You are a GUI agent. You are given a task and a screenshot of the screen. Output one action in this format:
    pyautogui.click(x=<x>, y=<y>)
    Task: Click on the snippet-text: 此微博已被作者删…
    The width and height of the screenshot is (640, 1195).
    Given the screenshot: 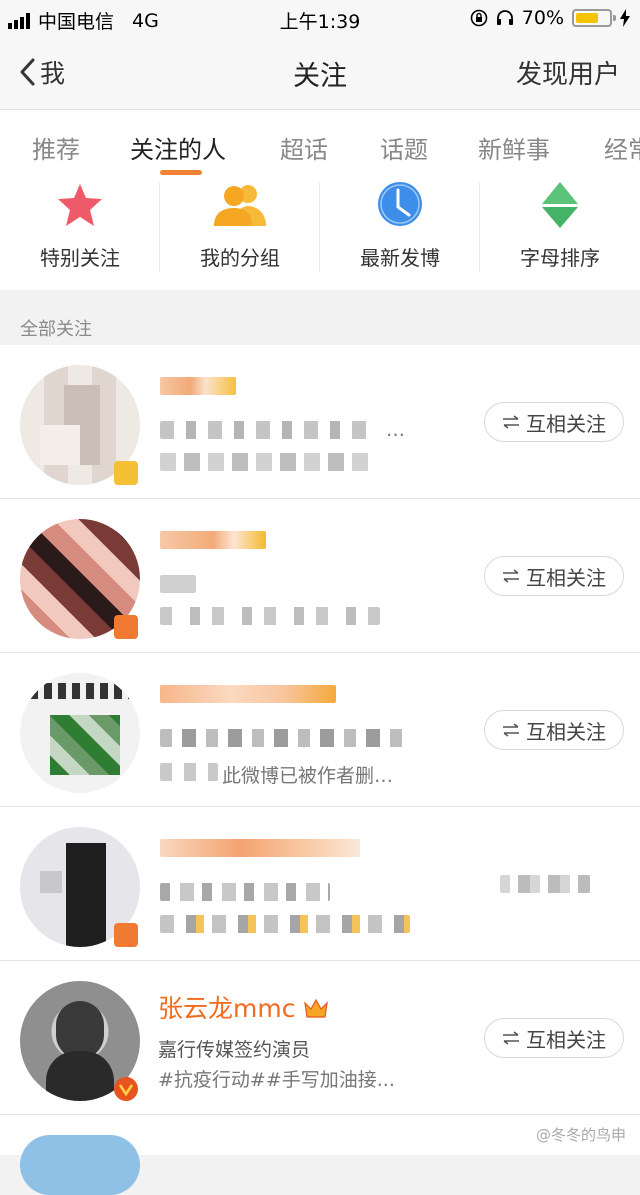 What is the action you would take?
    pyautogui.click(x=308, y=776)
    